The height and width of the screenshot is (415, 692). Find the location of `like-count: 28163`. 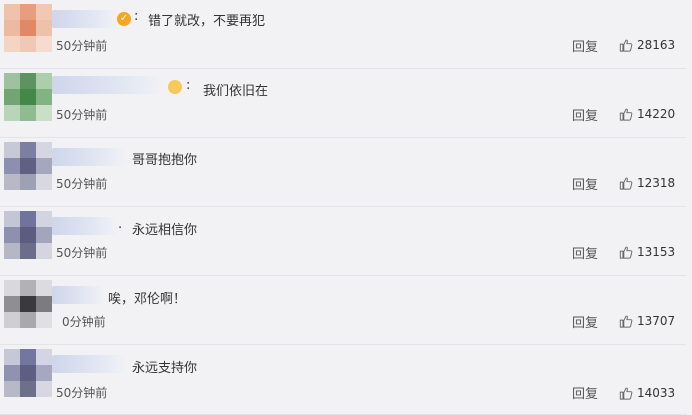

like-count: 28163 is located at coordinates (656, 45).